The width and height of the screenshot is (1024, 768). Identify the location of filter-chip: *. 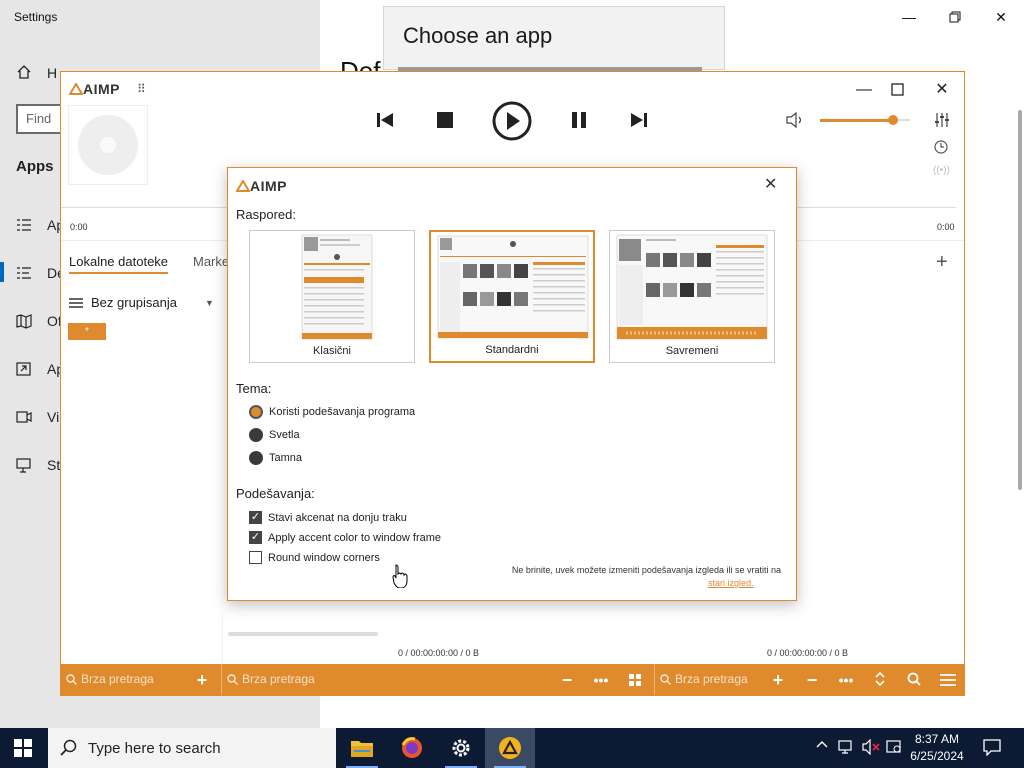
(87, 331).